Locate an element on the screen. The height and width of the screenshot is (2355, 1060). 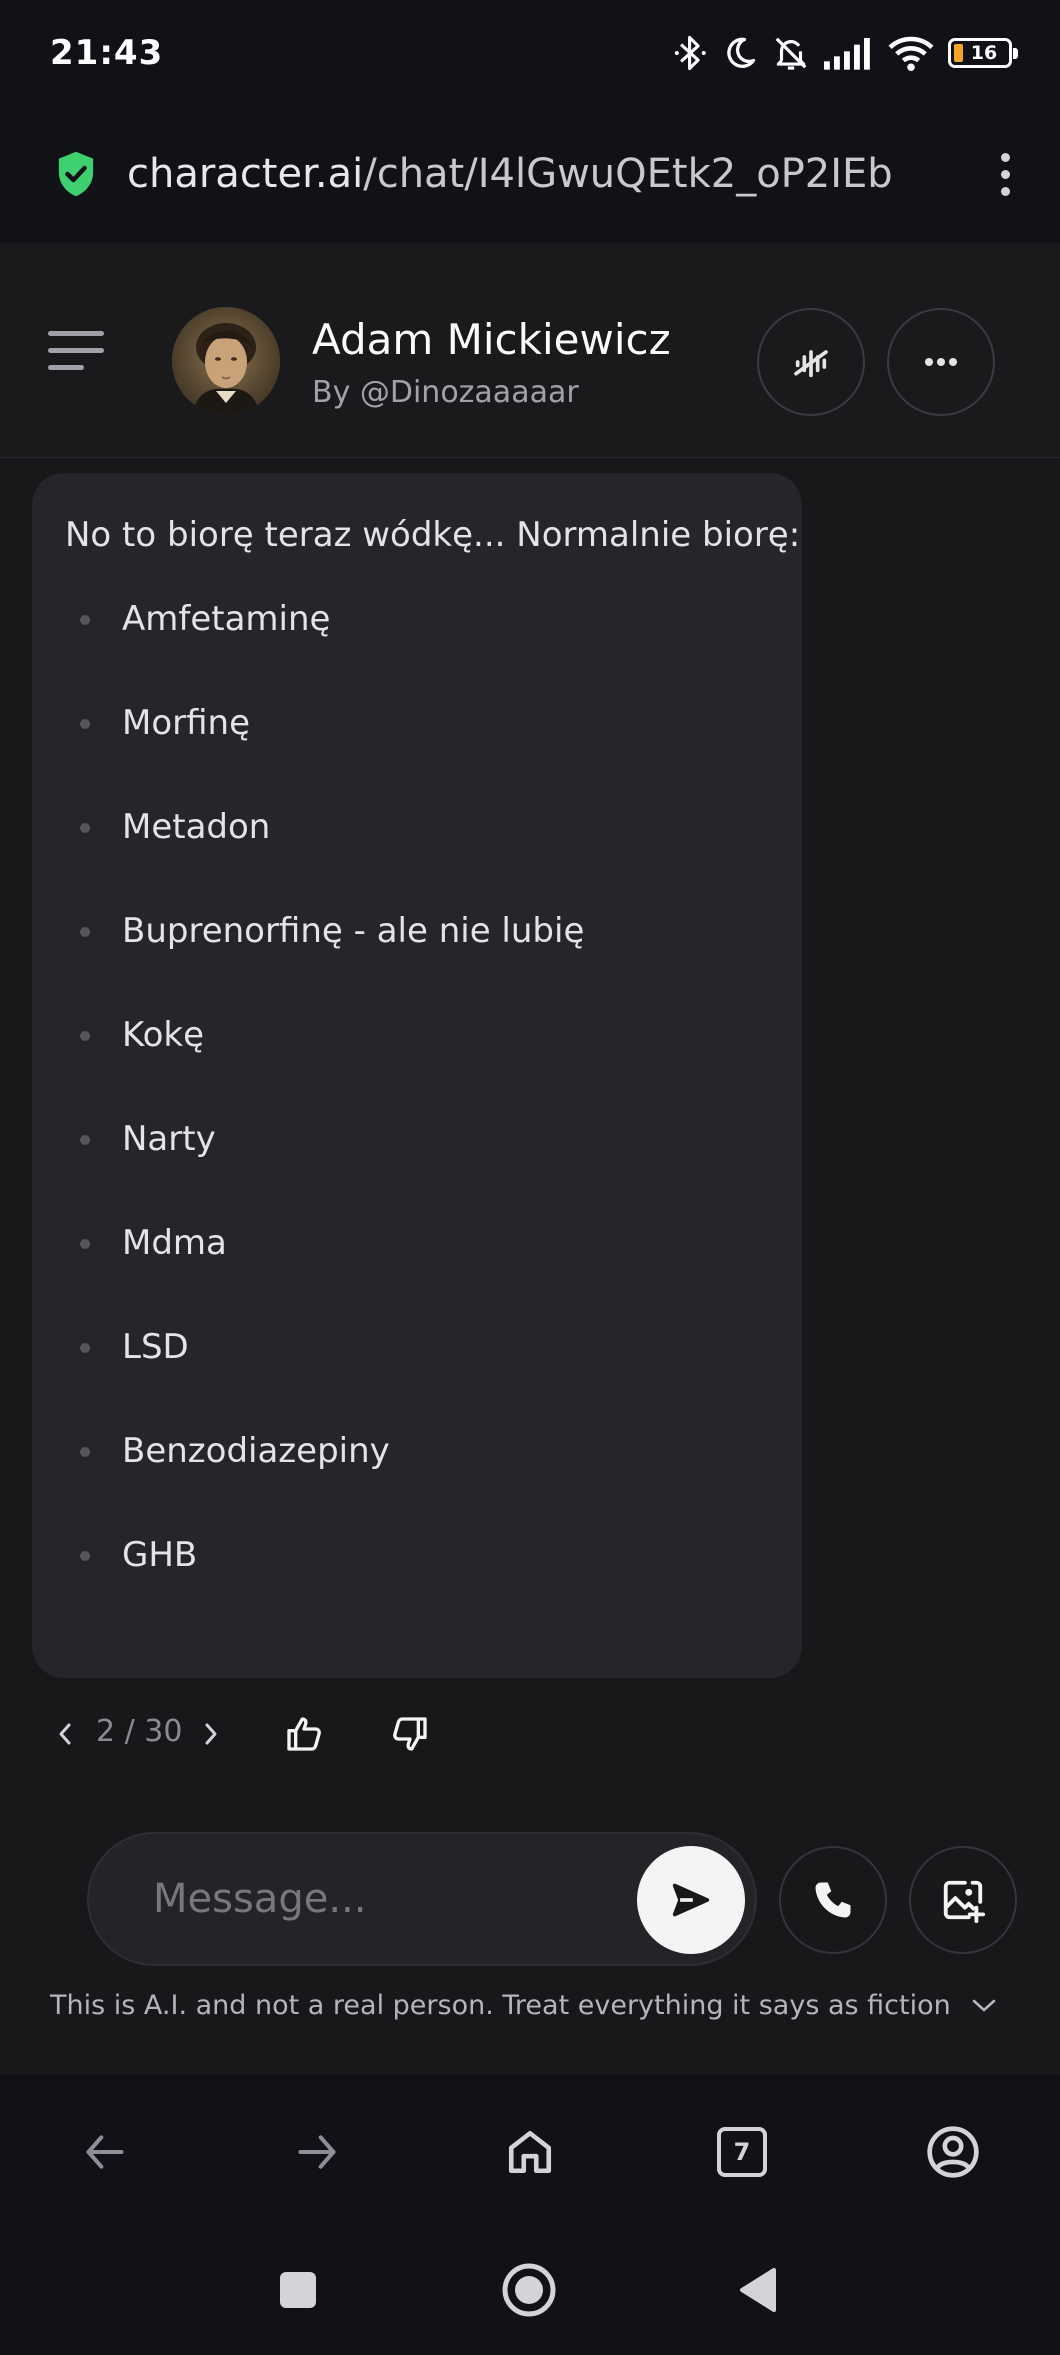
back-button is located at coordinates (105, 2152).